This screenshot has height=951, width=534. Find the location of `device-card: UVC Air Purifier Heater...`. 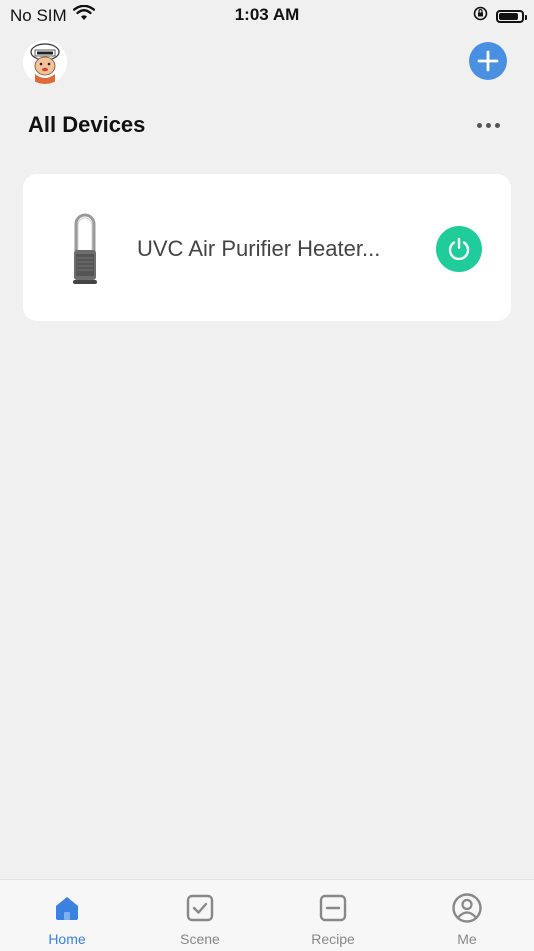

device-card: UVC Air Purifier Heater... is located at coordinates (267, 247).